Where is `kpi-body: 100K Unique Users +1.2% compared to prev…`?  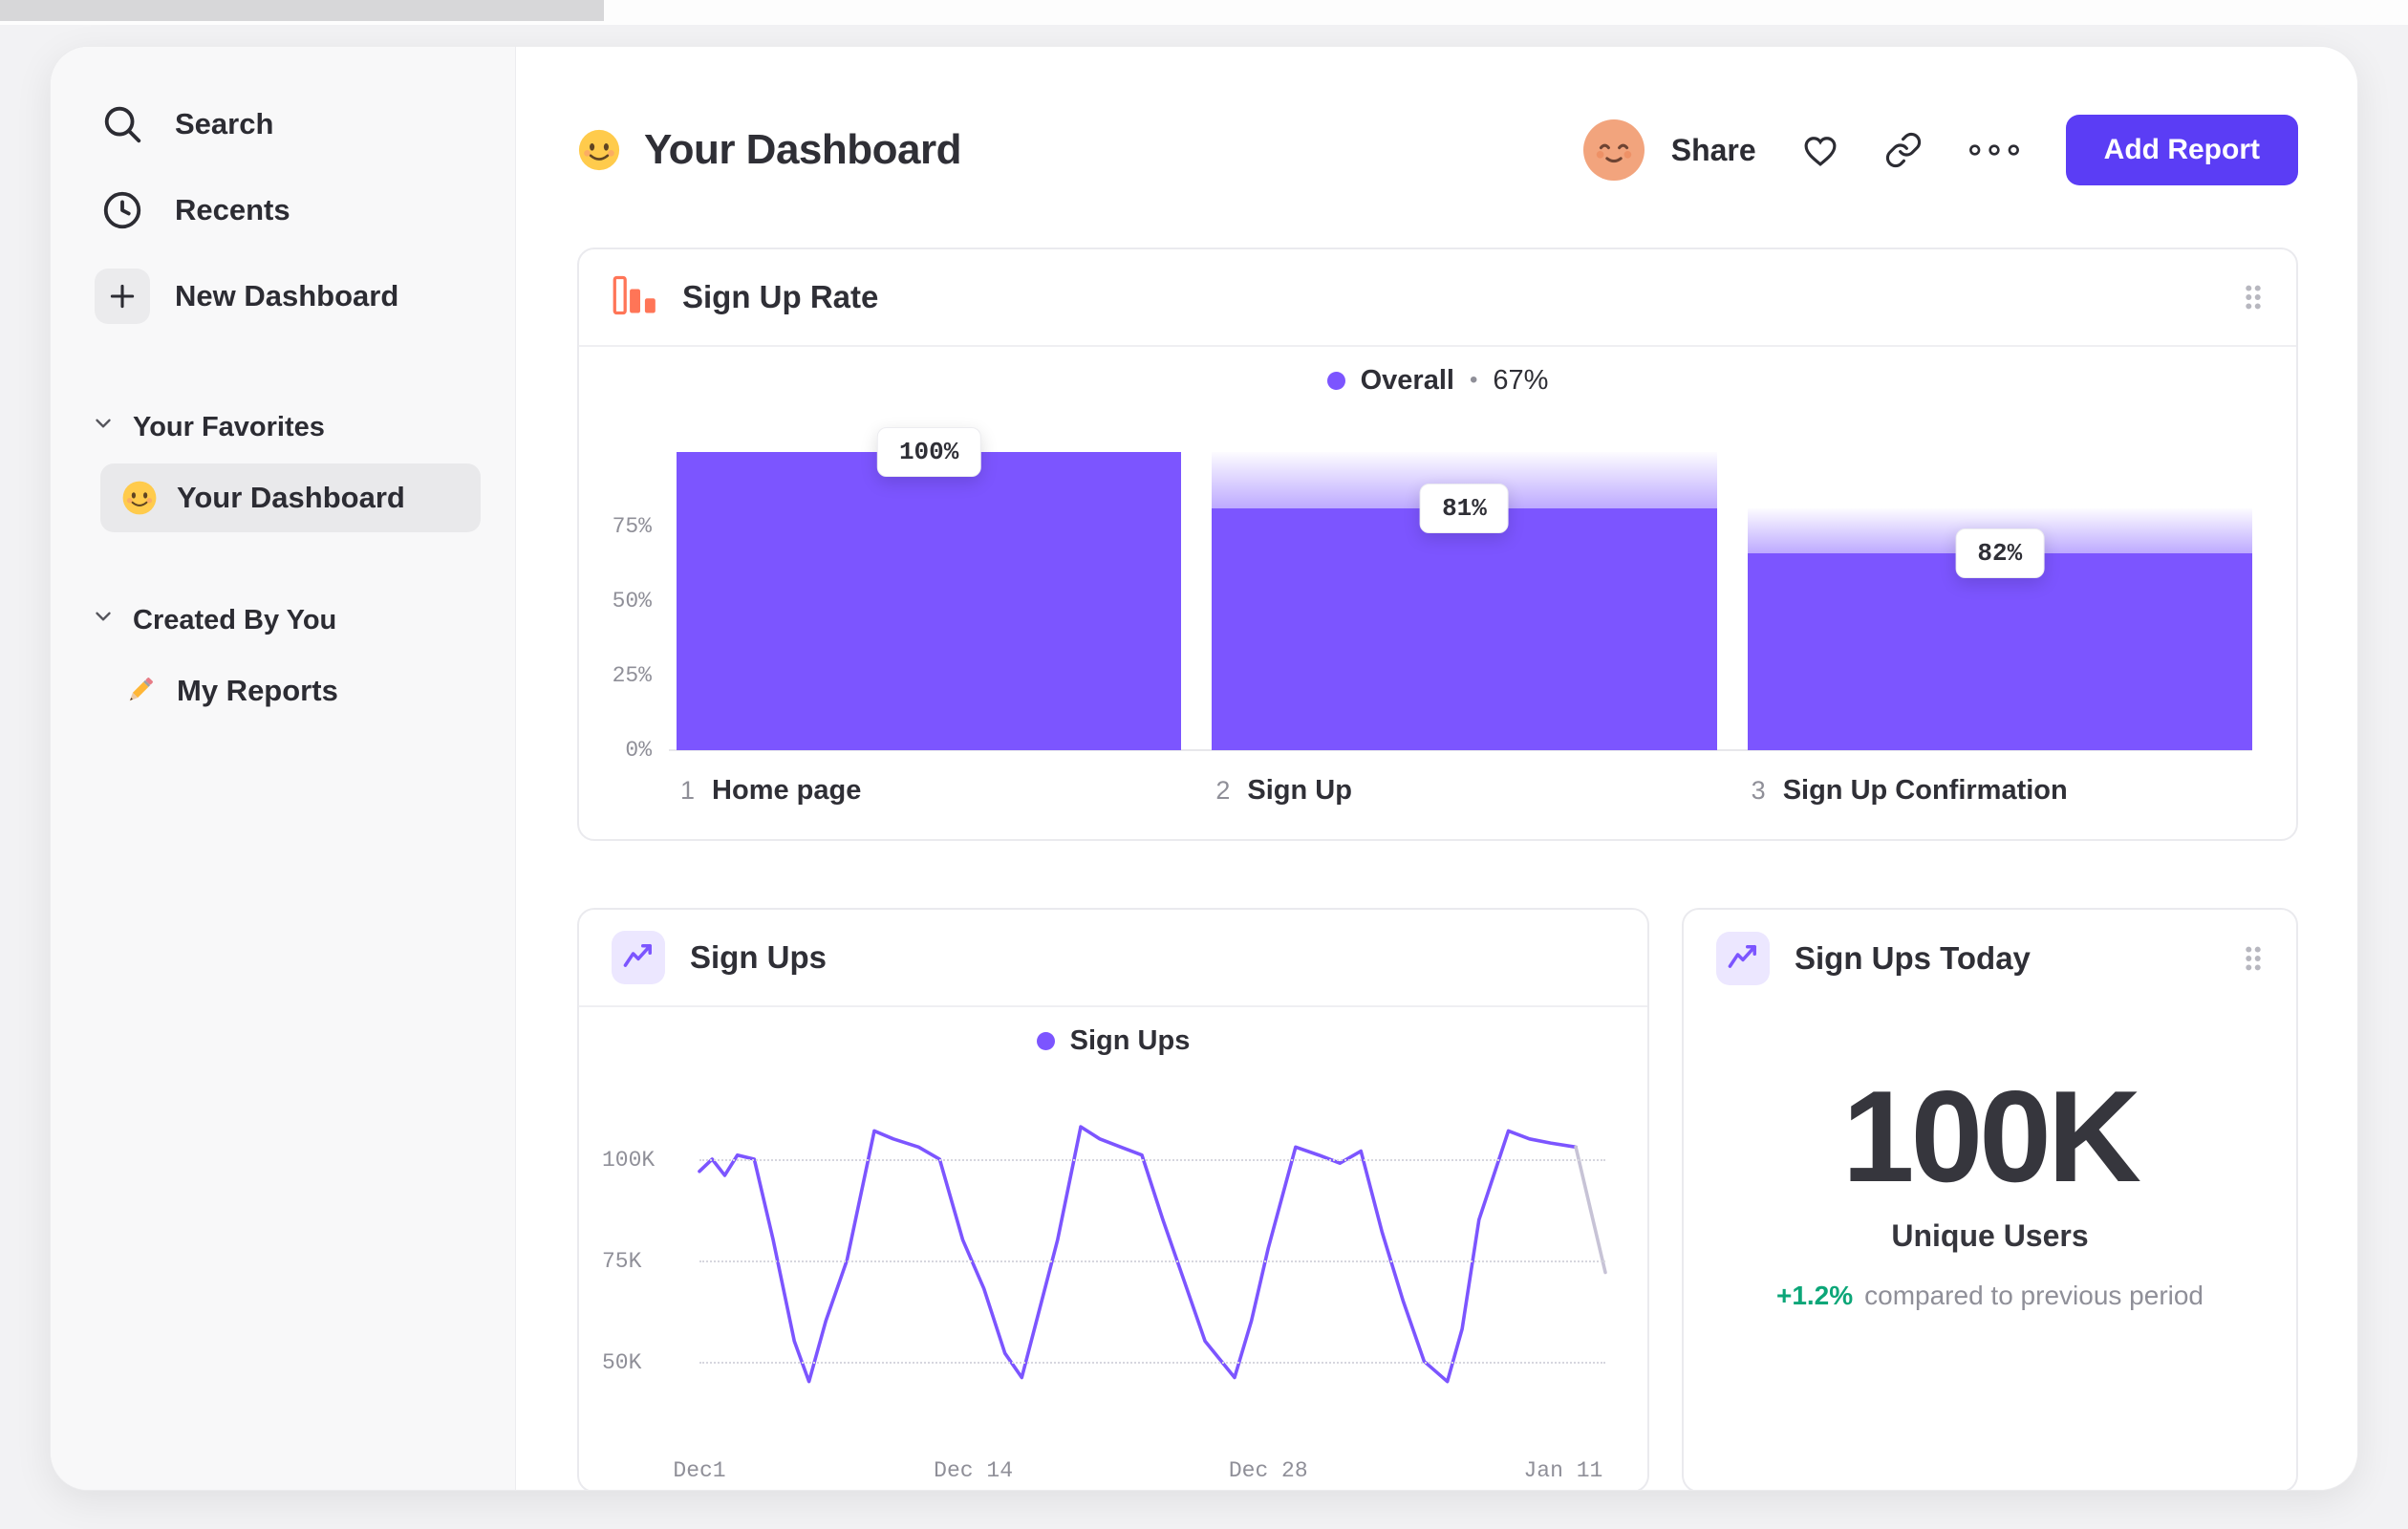
kpi-body: 100K Unique Users +1.2% compared to prev… is located at coordinates (1990, 1159).